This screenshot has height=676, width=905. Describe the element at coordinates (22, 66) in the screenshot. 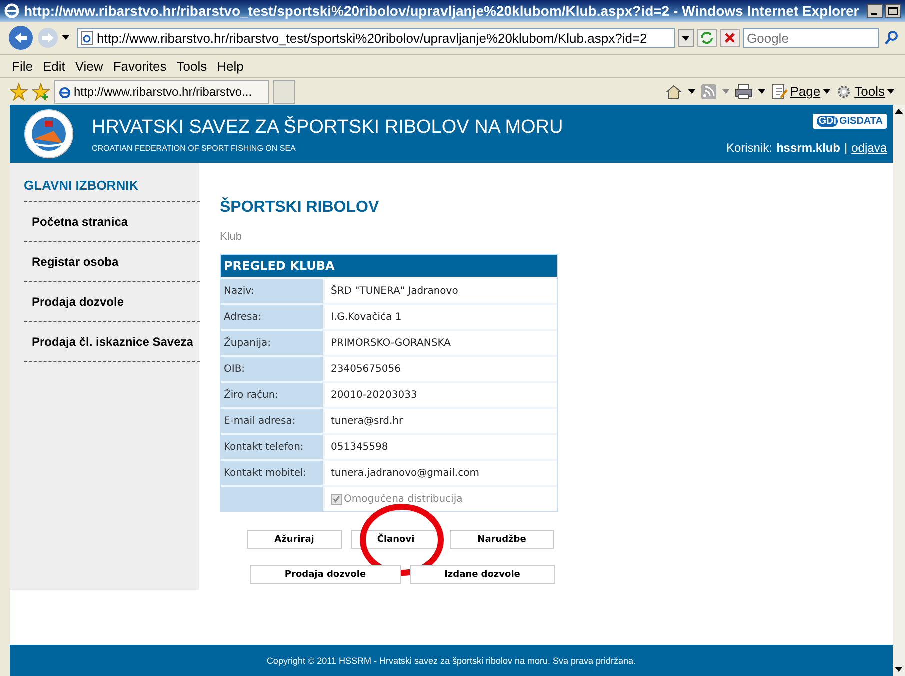

I see `menu-item: File` at that location.